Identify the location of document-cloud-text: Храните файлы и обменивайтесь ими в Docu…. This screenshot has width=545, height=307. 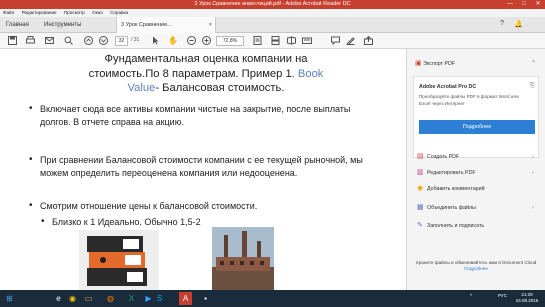
(476, 262).